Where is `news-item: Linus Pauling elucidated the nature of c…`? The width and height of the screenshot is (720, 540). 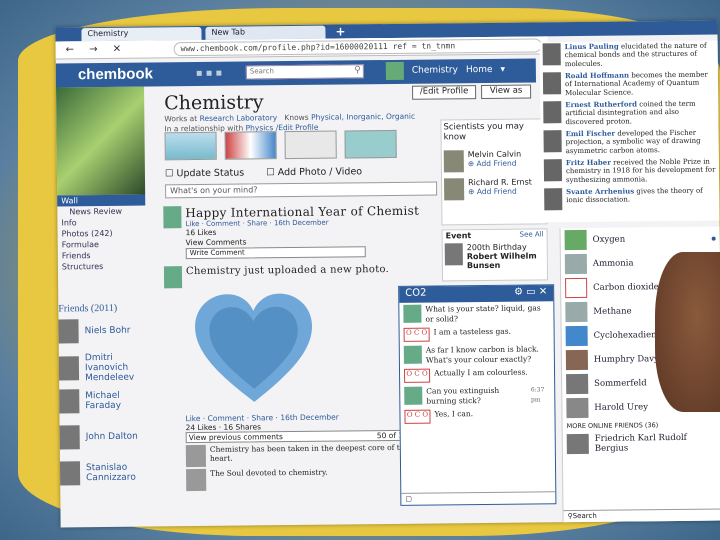 news-item: Linus Pauling elucidated the nature of c… is located at coordinates (629, 56).